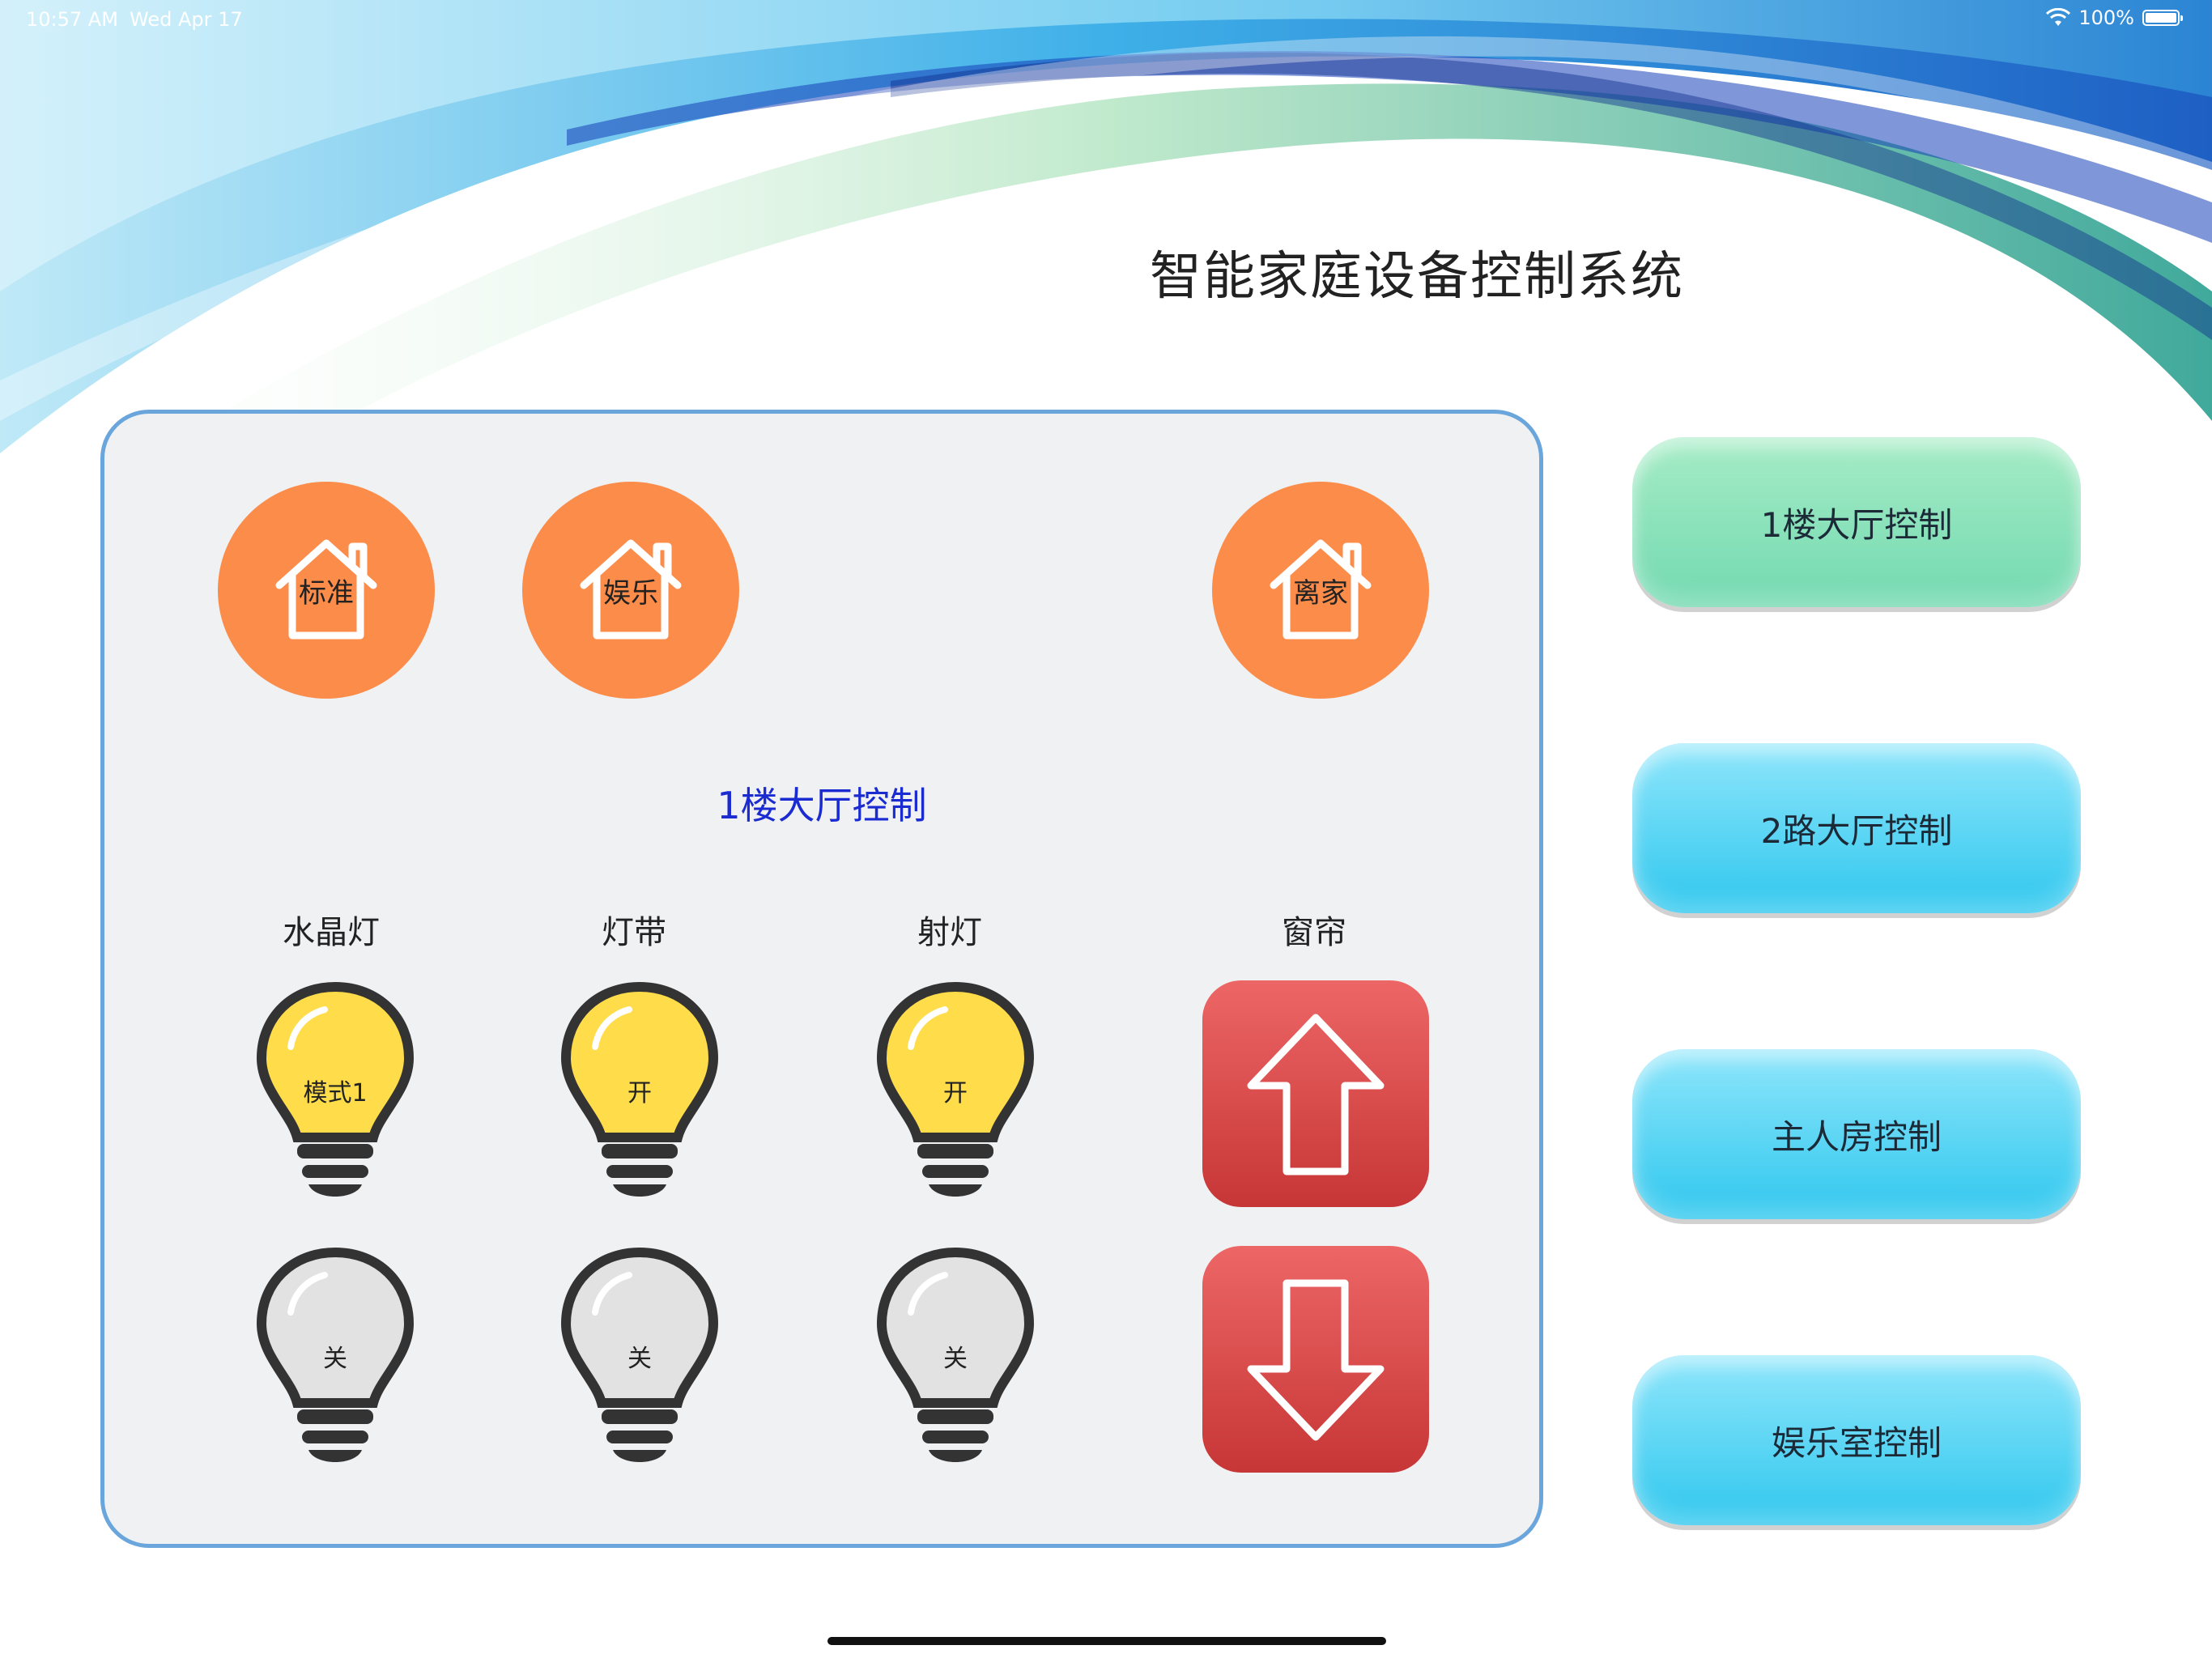 This screenshot has height=1658, width=2212. What do you see at coordinates (950, 932) in the screenshot?
I see `device-label-spotlight: 射灯` at bounding box center [950, 932].